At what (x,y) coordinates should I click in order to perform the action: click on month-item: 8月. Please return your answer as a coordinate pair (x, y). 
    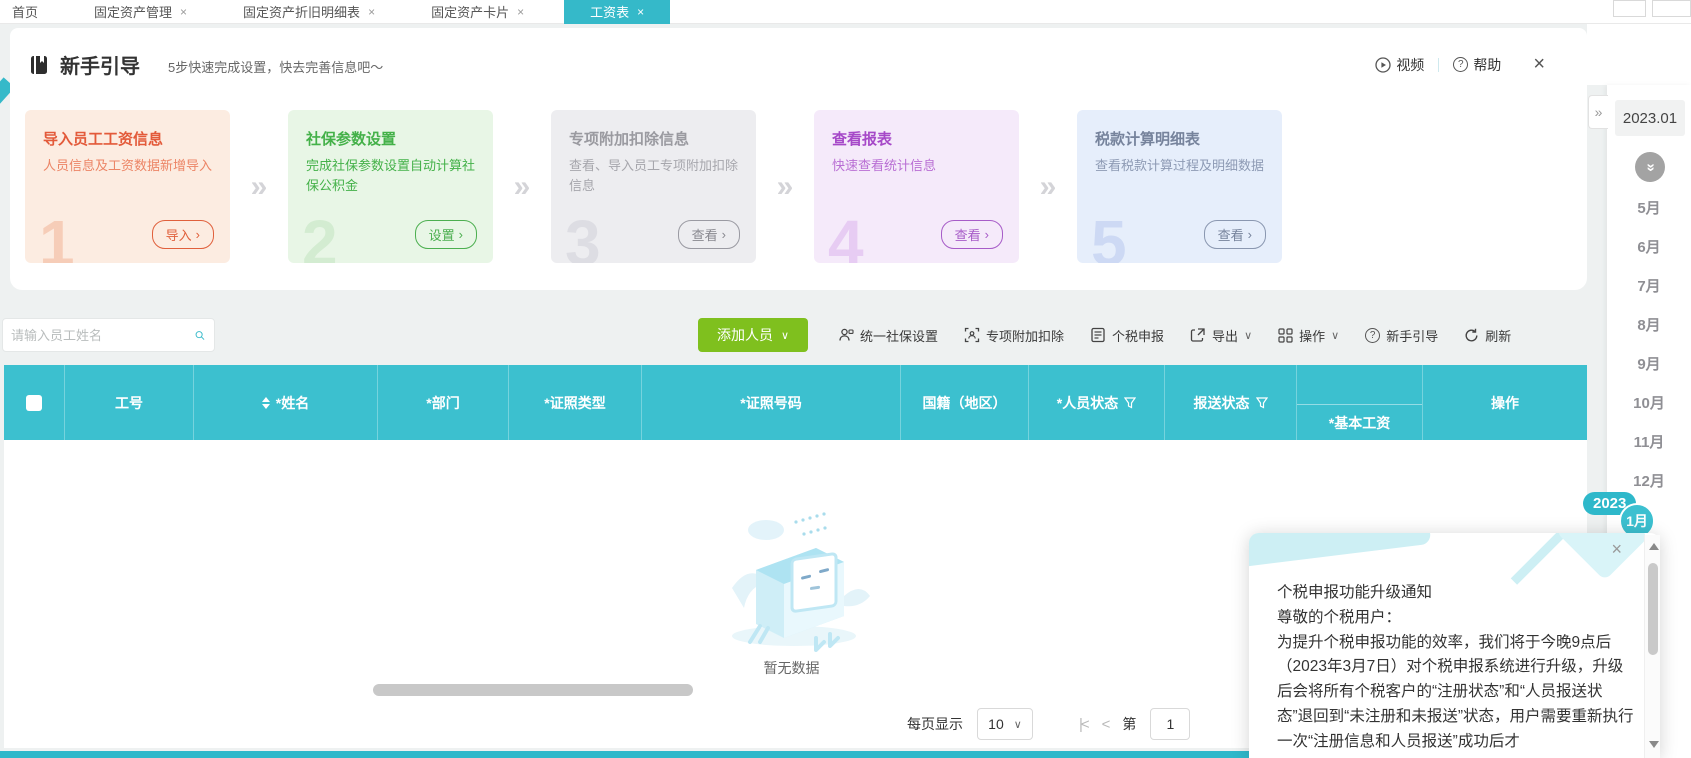
    Looking at the image, I should click on (1649, 324).